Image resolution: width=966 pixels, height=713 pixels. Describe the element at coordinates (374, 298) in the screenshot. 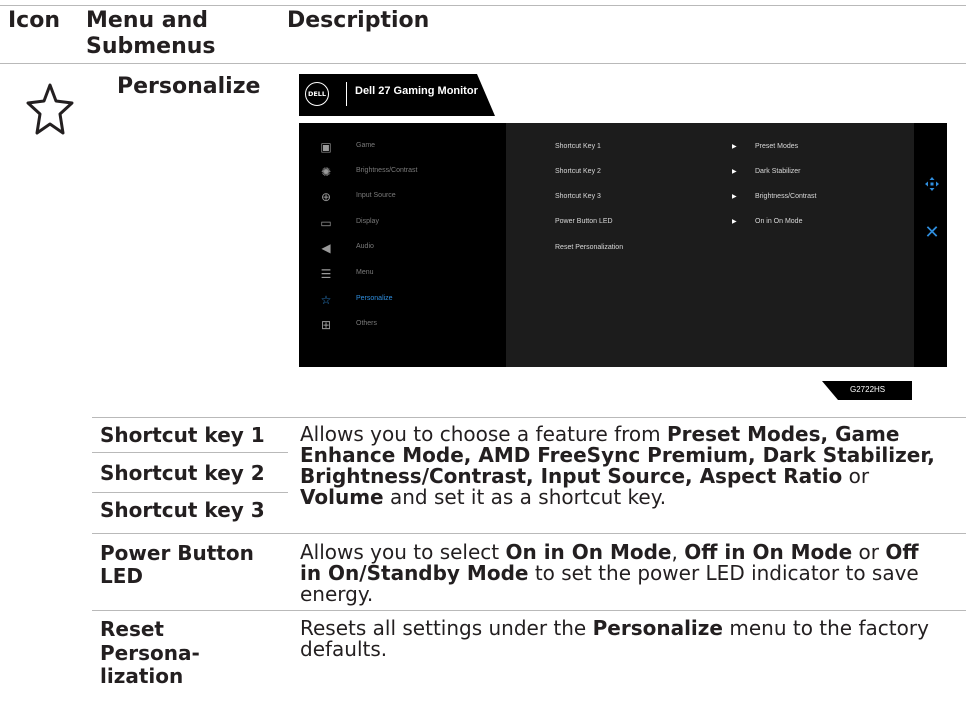

I see `menu-item-label: Personalize` at that location.